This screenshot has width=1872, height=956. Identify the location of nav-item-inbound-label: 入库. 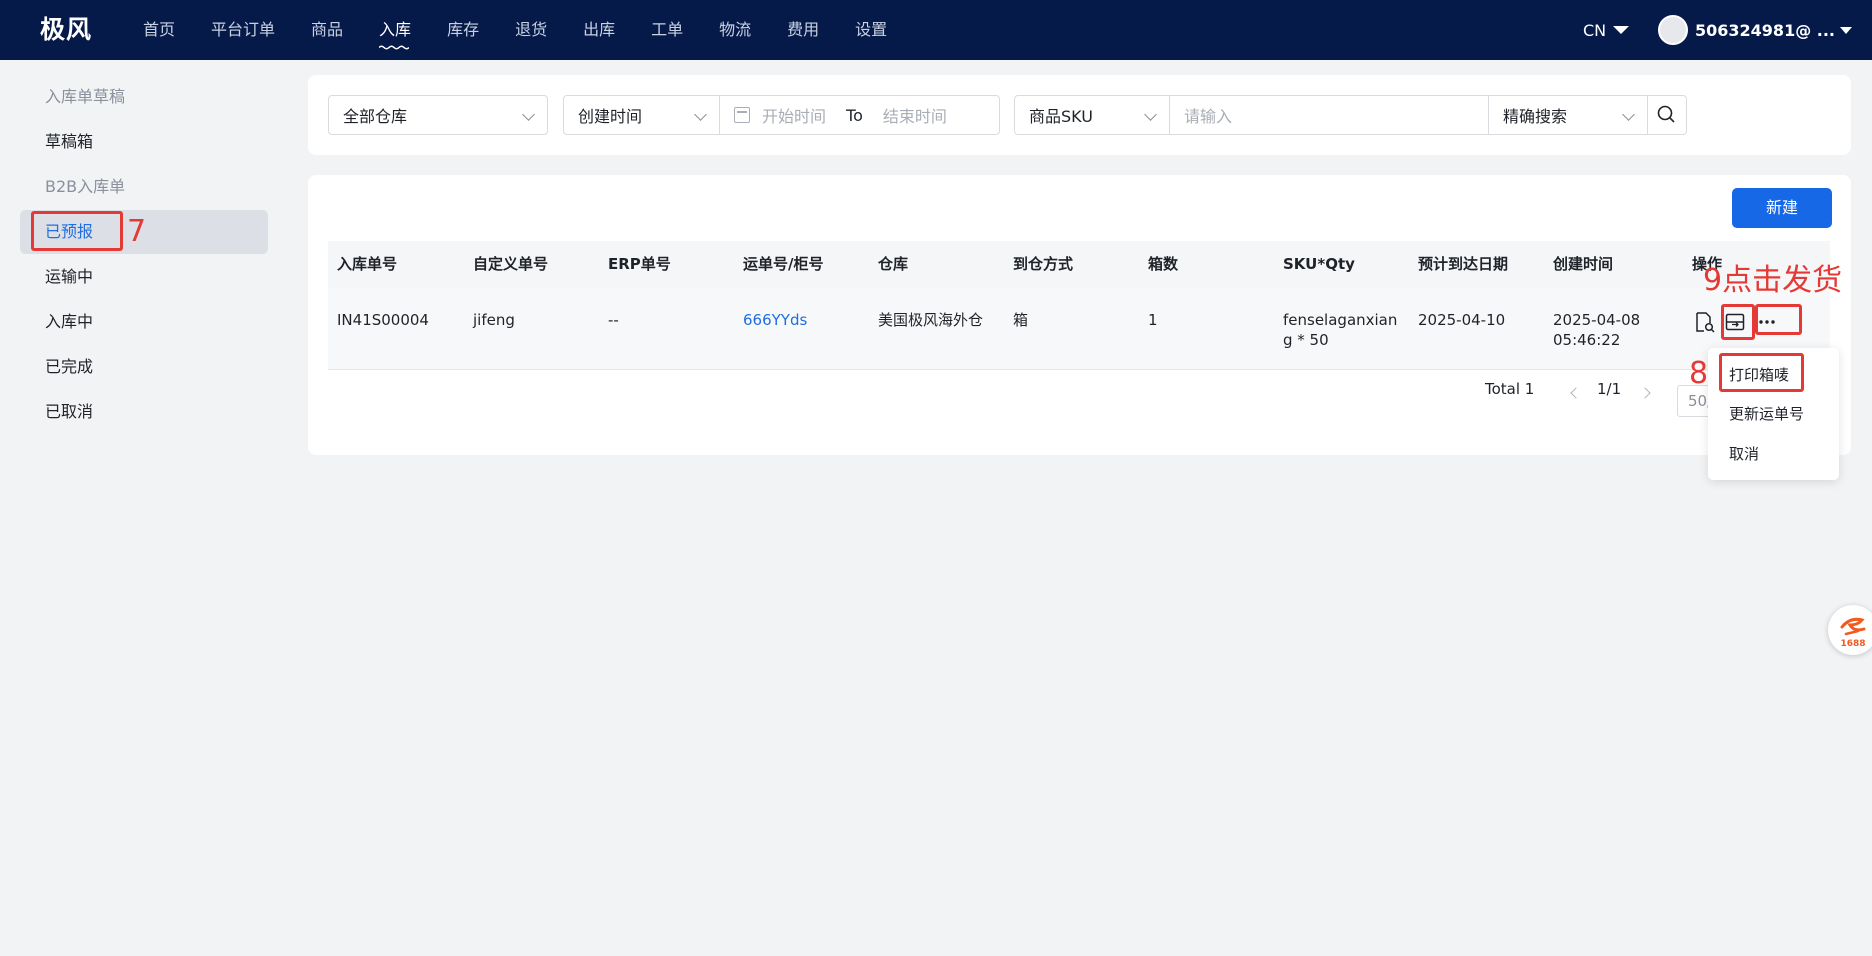
(395, 29).